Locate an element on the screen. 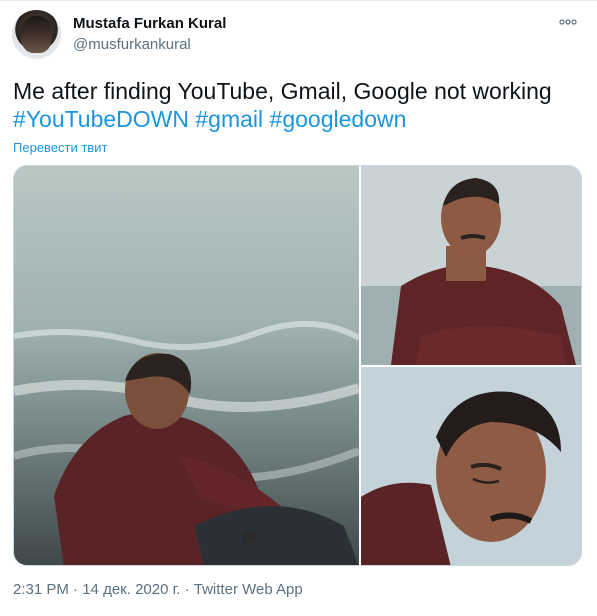 This screenshot has width=597, height=616. hashtag-link: #gmail is located at coordinates (229, 119).